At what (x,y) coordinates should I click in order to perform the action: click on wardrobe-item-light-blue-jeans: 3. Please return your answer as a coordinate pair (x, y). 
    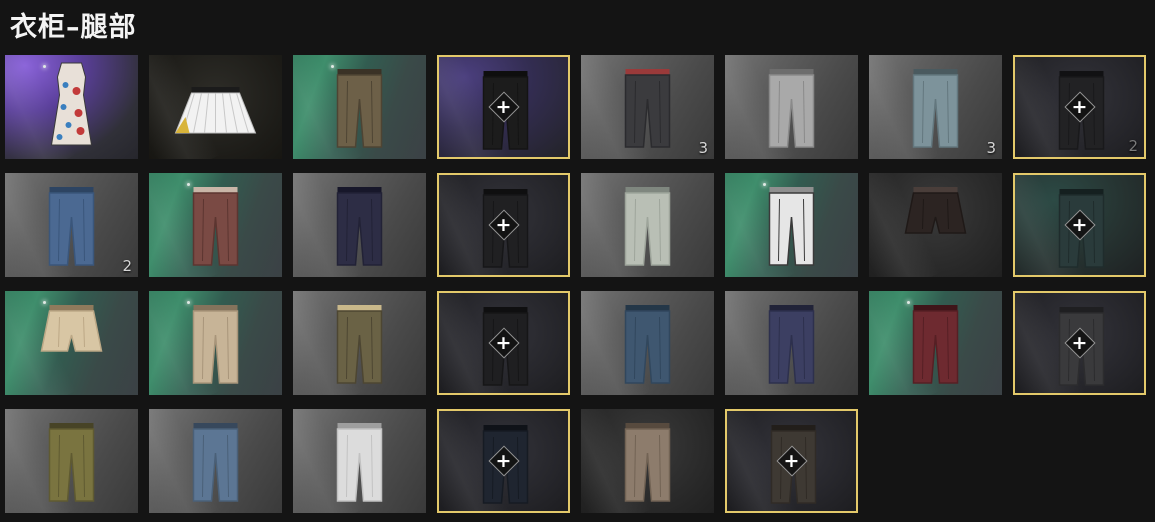
    Looking at the image, I should click on (935, 107).